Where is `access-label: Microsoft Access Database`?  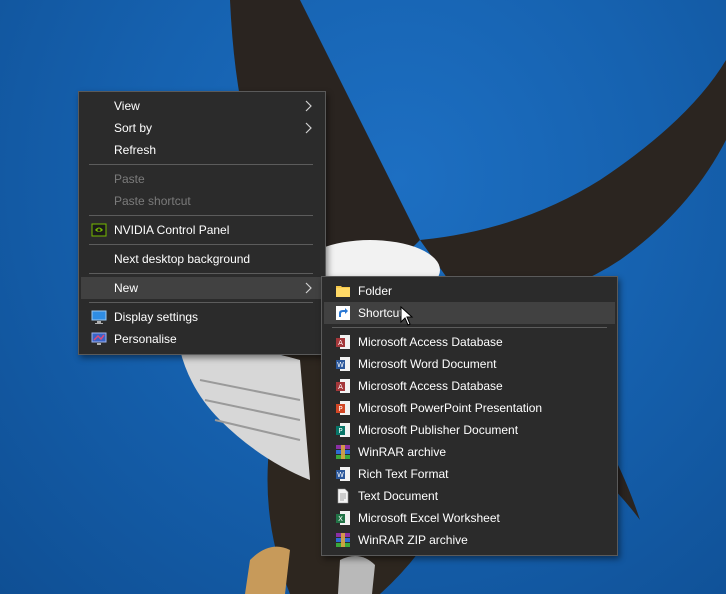 access-label: Microsoft Access Database is located at coordinates (430, 342).